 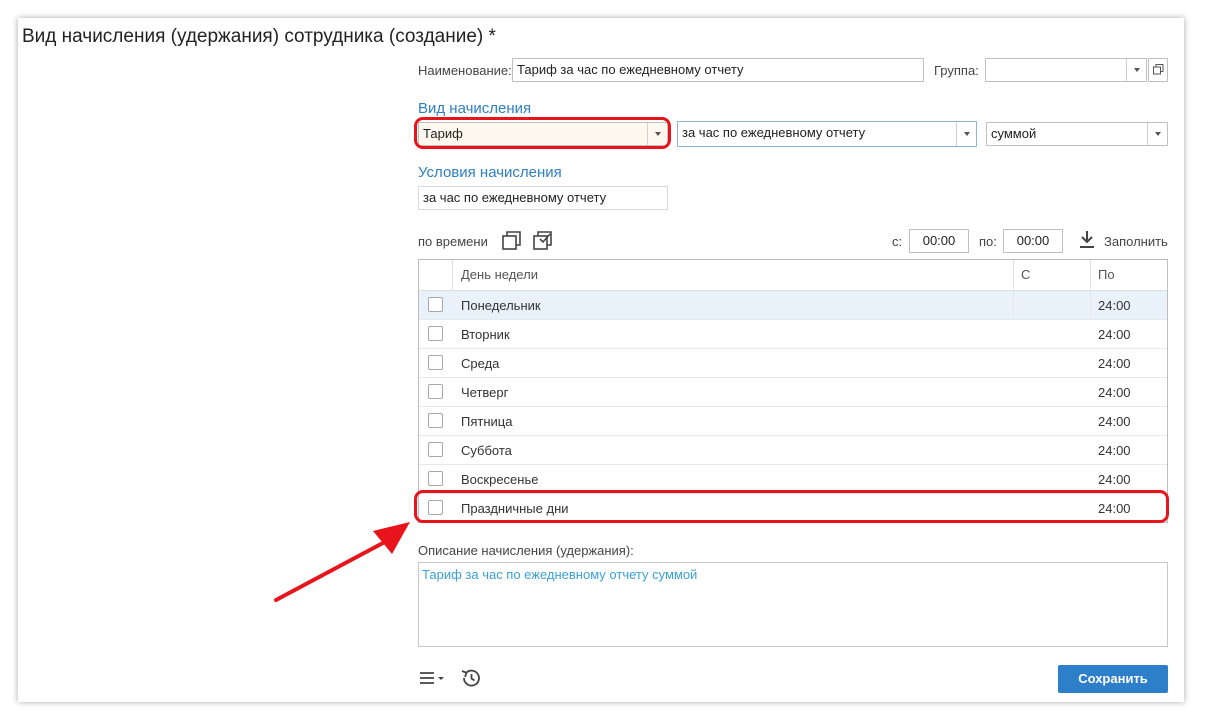 I want to click on table-row: Пятница 24:00, so click(x=793, y=421).